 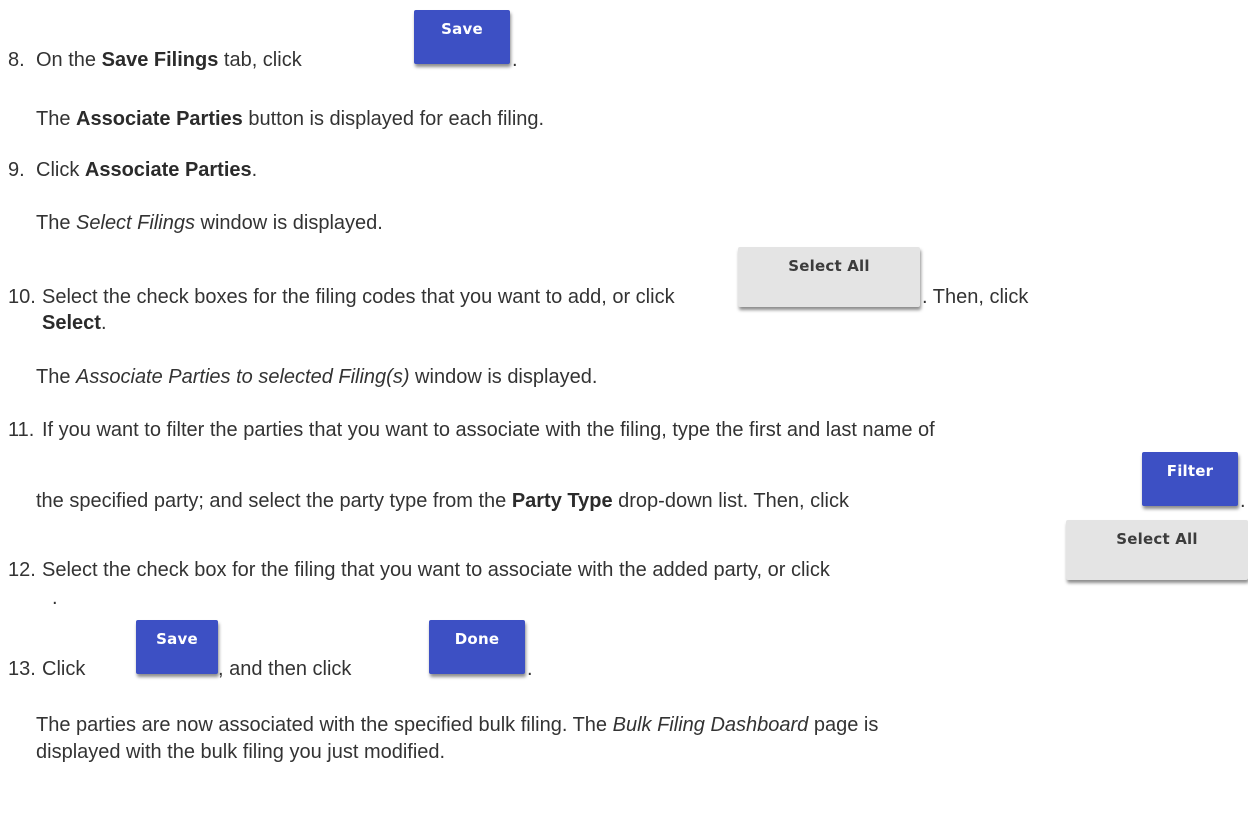 I want to click on step-8-text: On the Save Filings tab, click, so click(x=169, y=60).